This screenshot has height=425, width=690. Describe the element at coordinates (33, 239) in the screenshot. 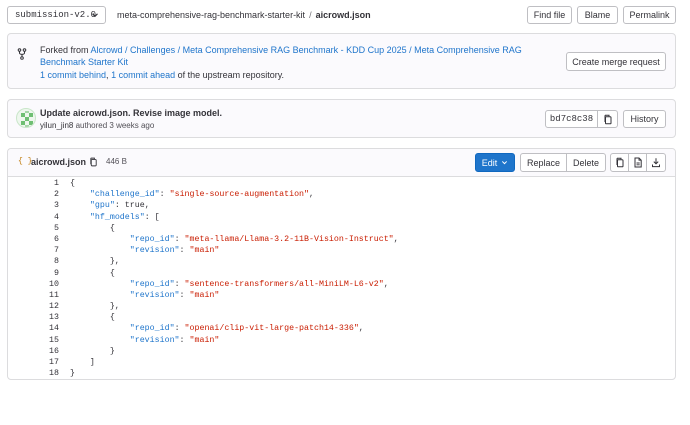

I see `line-number: 6` at that location.